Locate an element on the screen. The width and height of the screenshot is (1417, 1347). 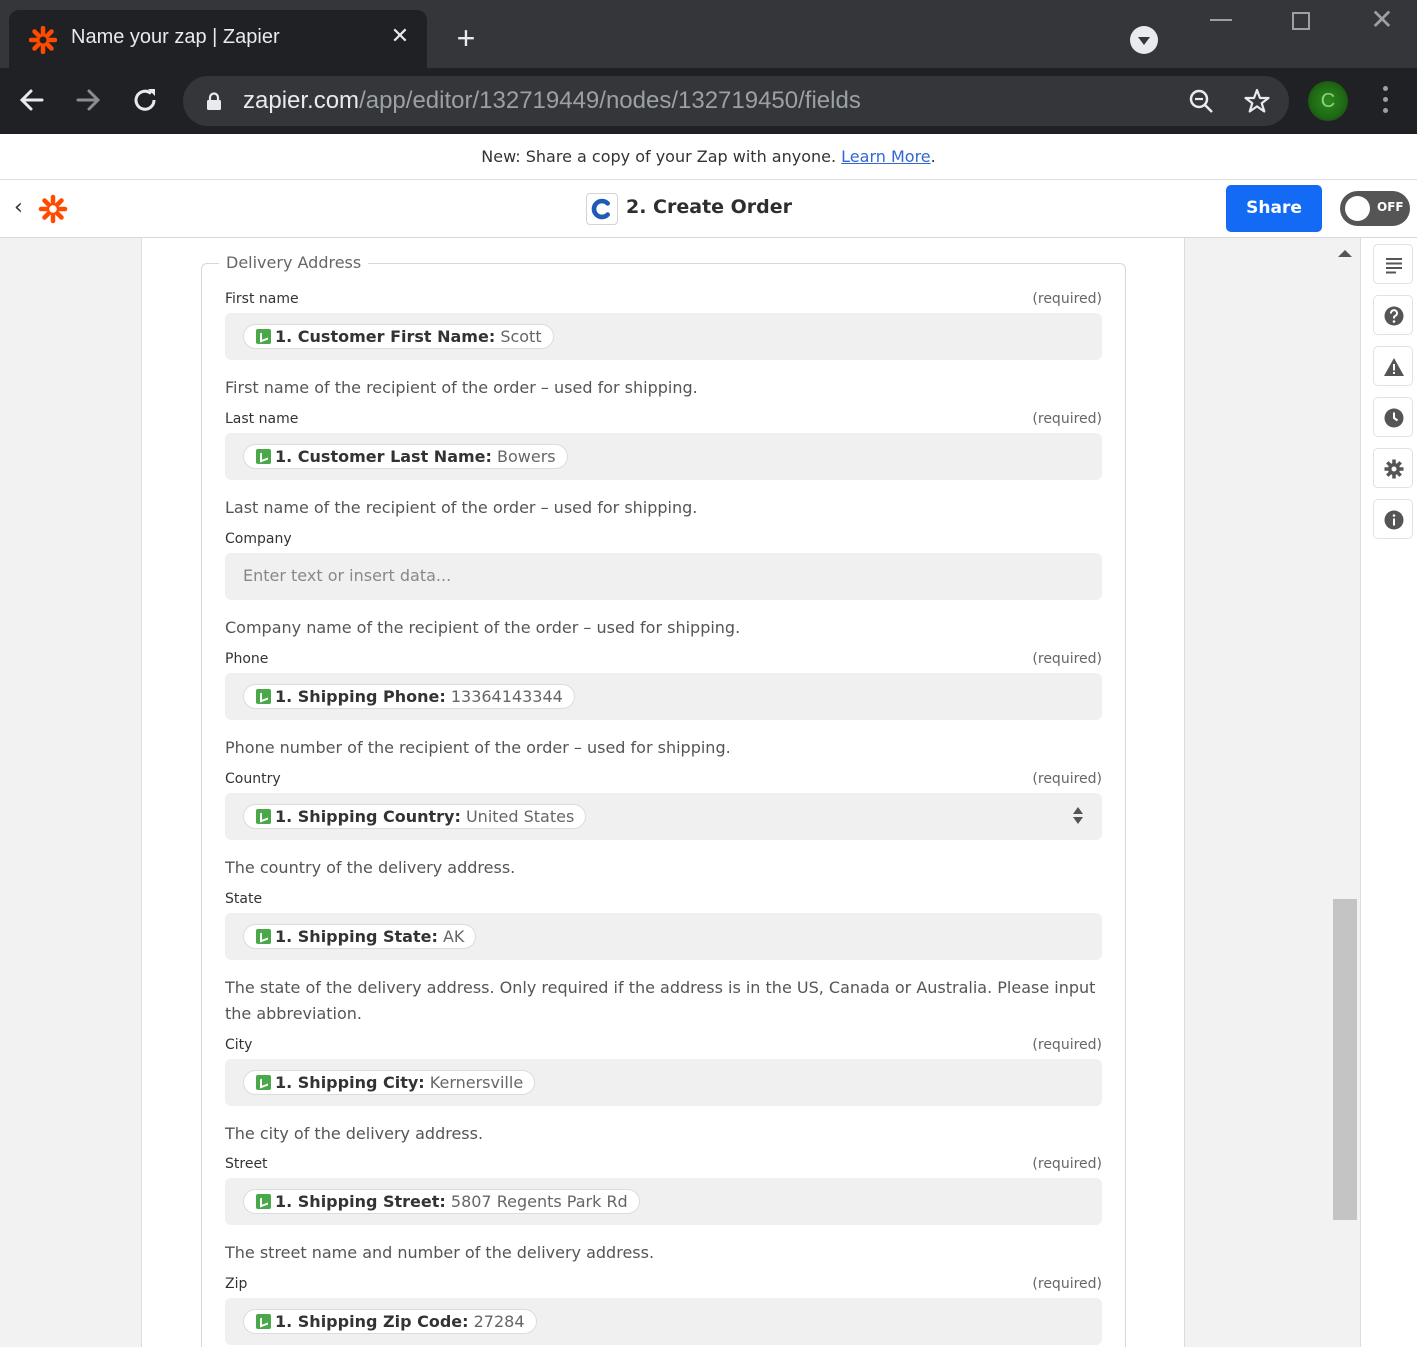
tab-close-icon: ✕ is located at coordinates (400, 37).